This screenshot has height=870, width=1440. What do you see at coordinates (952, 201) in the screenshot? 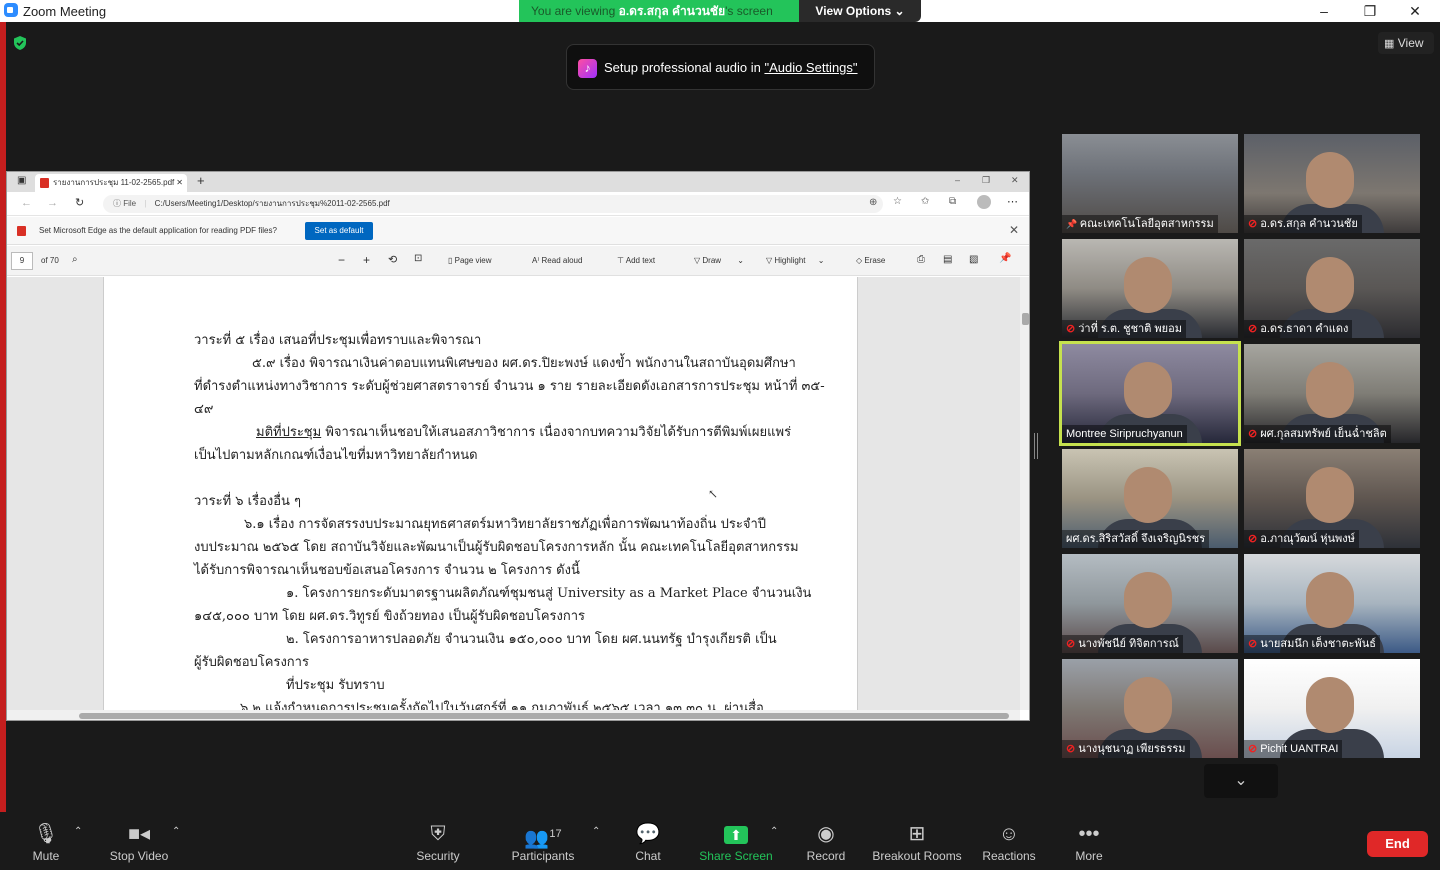
I see `collections-icon: ⧉` at bounding box center [952, 201].